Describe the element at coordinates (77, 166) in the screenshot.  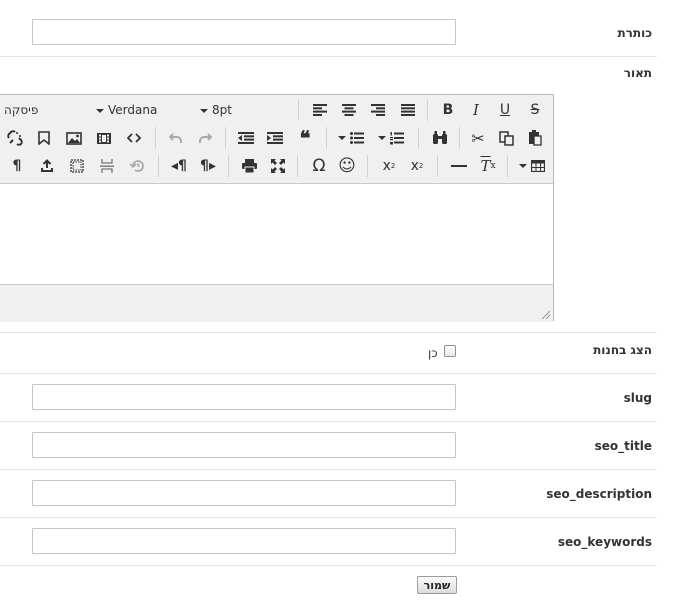
I see `template-icon` at that location.